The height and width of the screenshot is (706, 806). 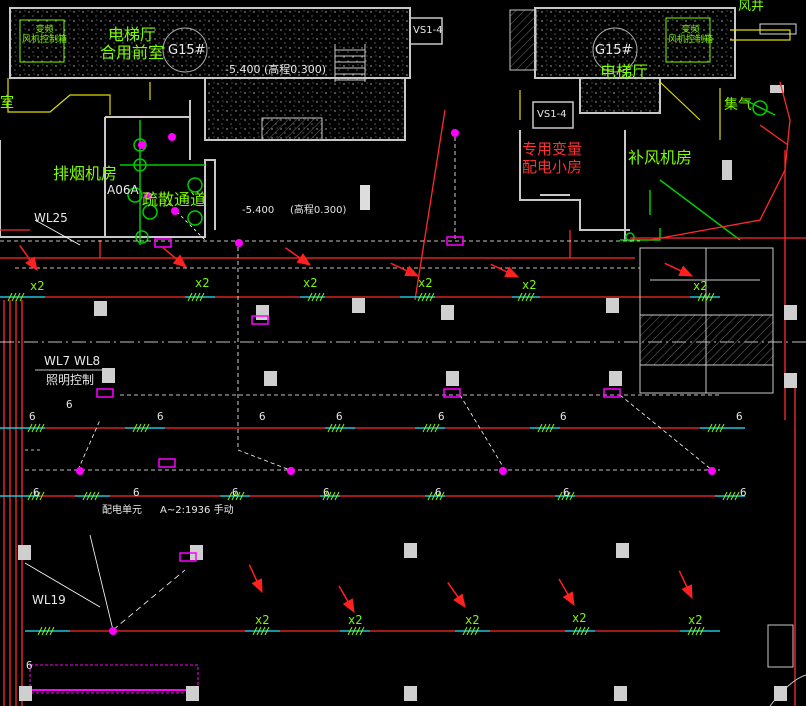 What do you see at coordinates (318, 210) in the screenshot?
I see `label-elevation-mid: (高程0.300)` at bounding box center [318, 210].